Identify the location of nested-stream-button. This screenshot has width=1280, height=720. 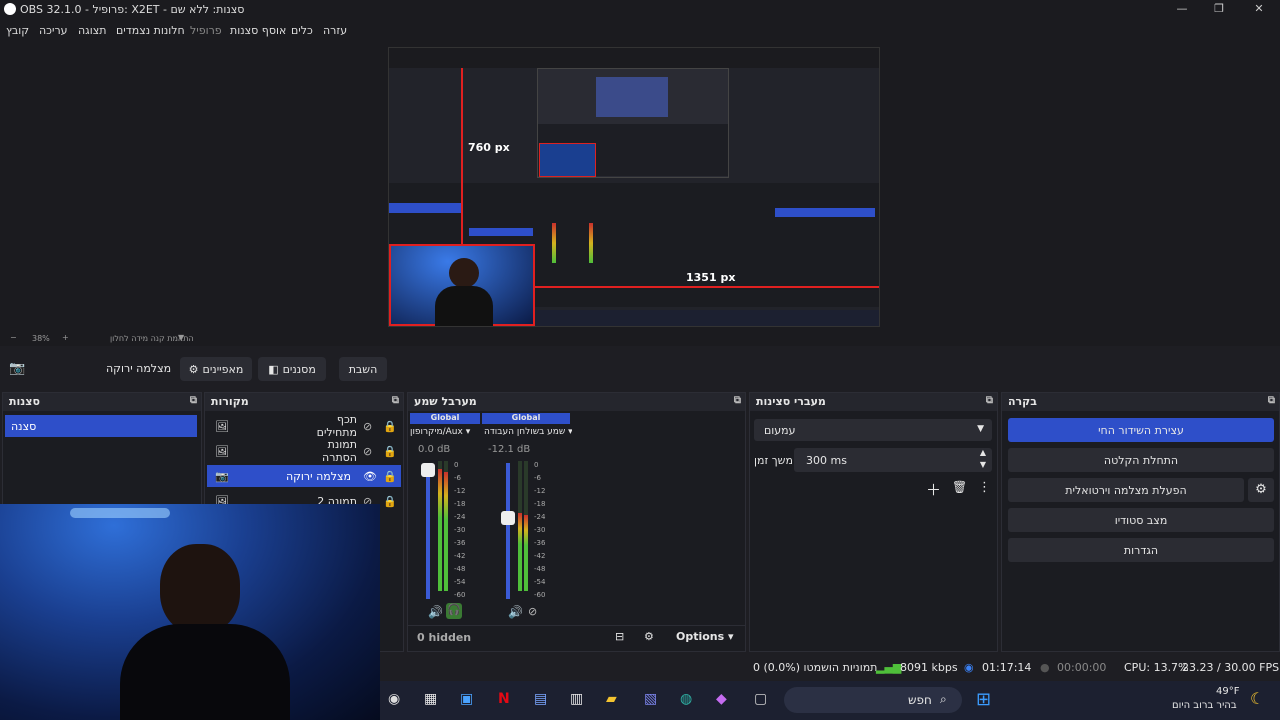
(825, 212).